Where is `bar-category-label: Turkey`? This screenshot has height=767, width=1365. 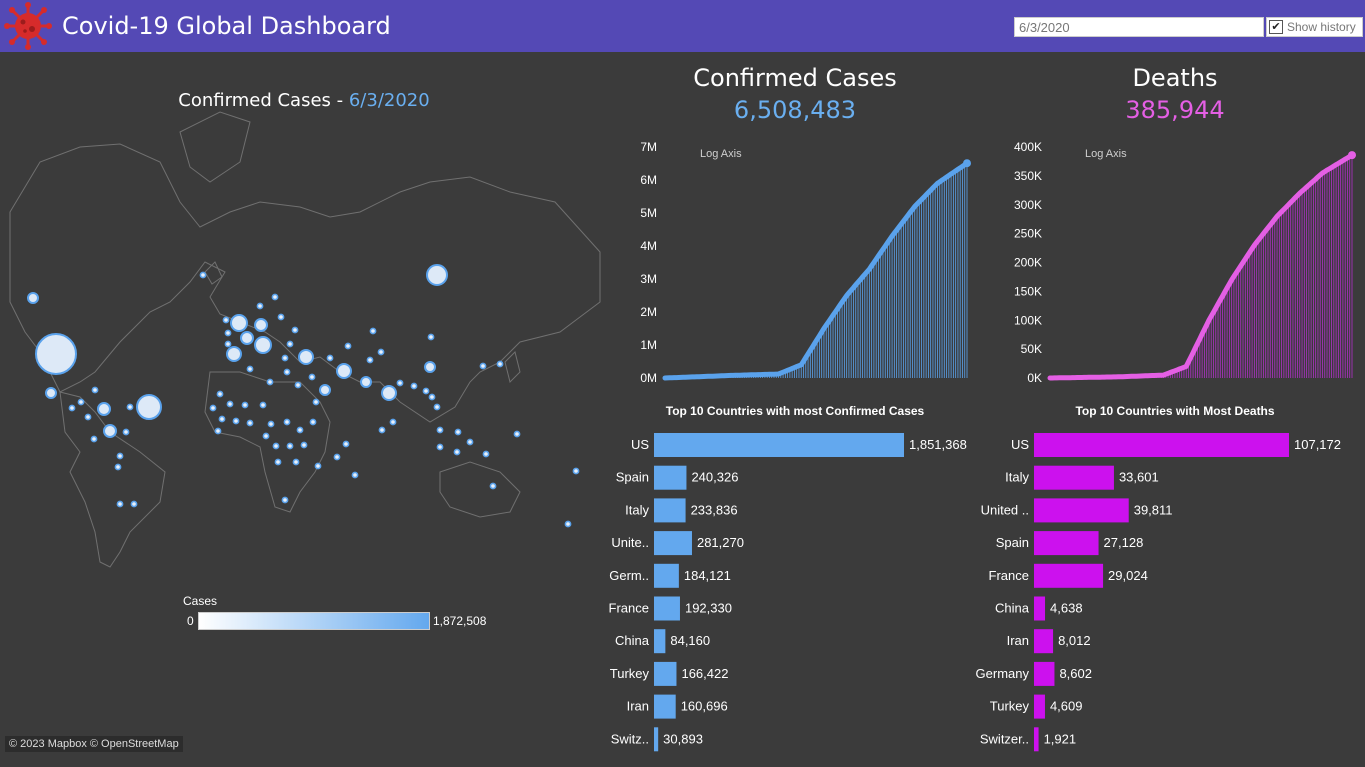
bar-category-label: Turkey is located at coordinates (1010, 706).